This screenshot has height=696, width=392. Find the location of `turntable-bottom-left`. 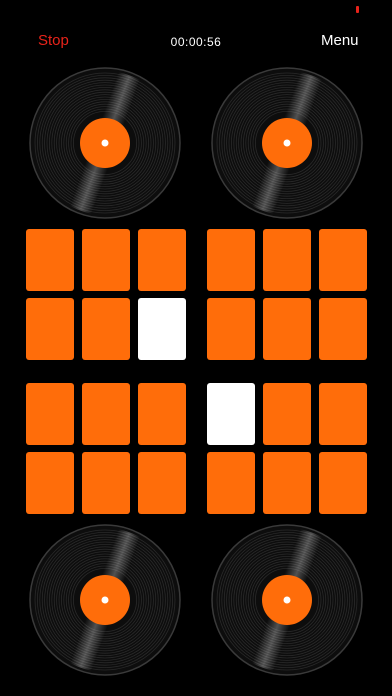

turntable-bottom-left is located at coordinates (105, 600).